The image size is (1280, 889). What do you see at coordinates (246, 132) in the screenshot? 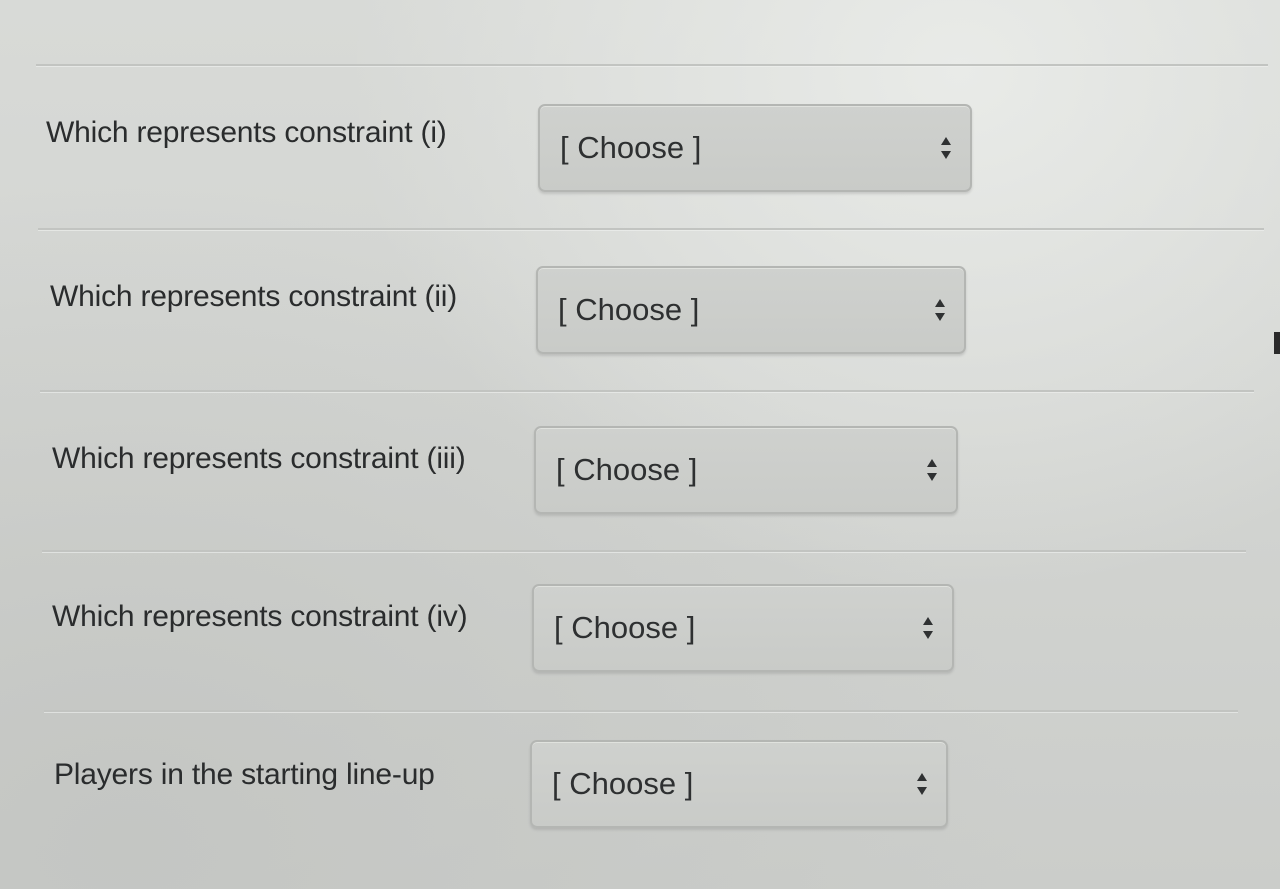
I see `question-label: Which represents constraint (i)` at bounding box center [246, 132].